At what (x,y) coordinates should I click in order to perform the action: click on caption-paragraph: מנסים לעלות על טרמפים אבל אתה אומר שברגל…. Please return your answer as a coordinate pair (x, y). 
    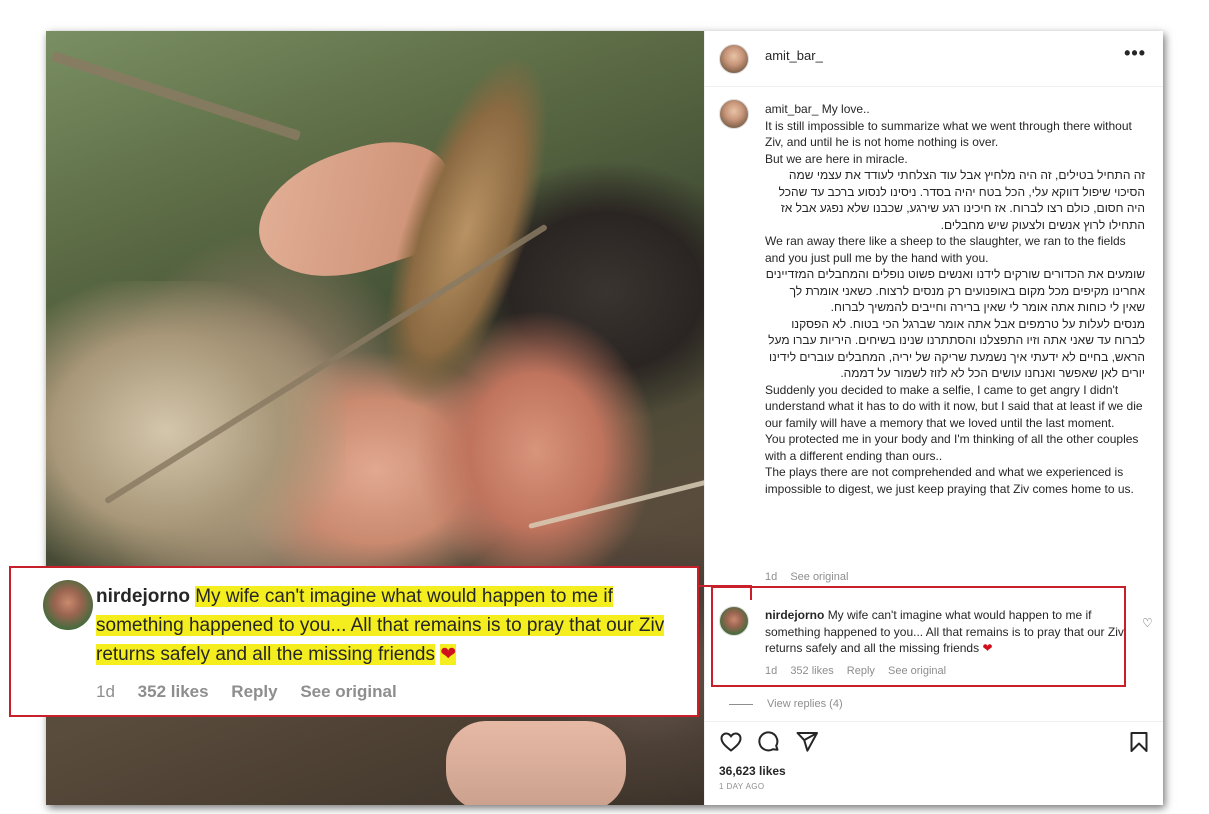
    Looking at the image, I should click on (956, 348).